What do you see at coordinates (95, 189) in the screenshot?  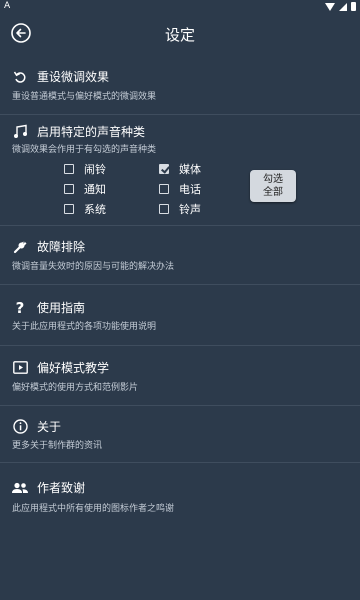 I see `checkbox-notification-label: 通知` at bounding box center [95, 189].